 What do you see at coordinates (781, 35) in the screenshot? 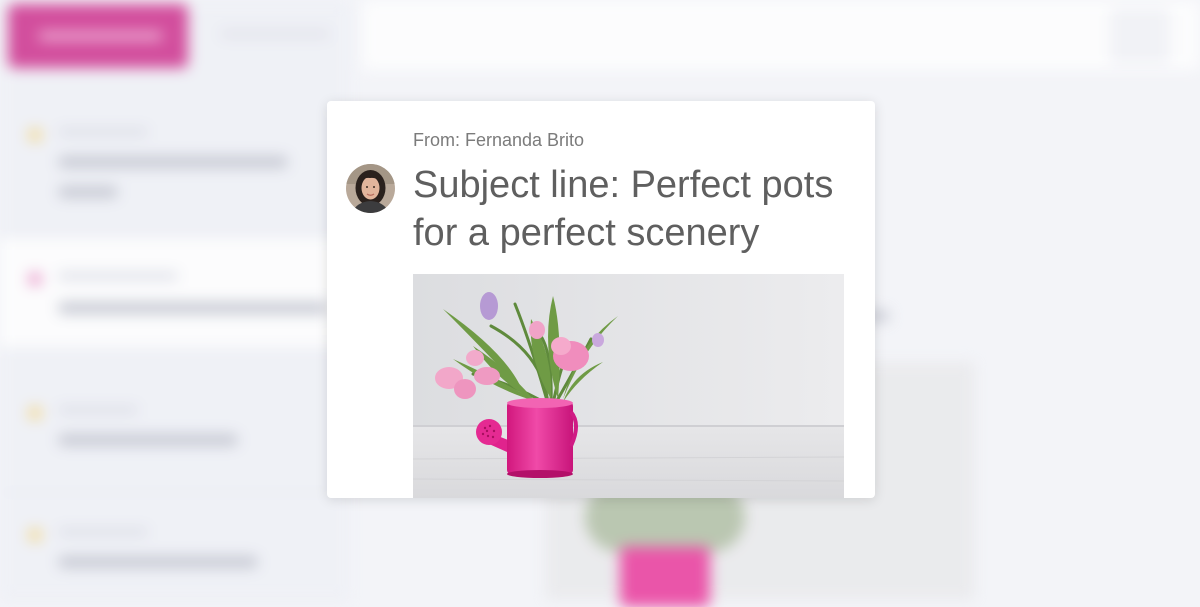
I see `background-topbar` at bounding box center [781, 35].